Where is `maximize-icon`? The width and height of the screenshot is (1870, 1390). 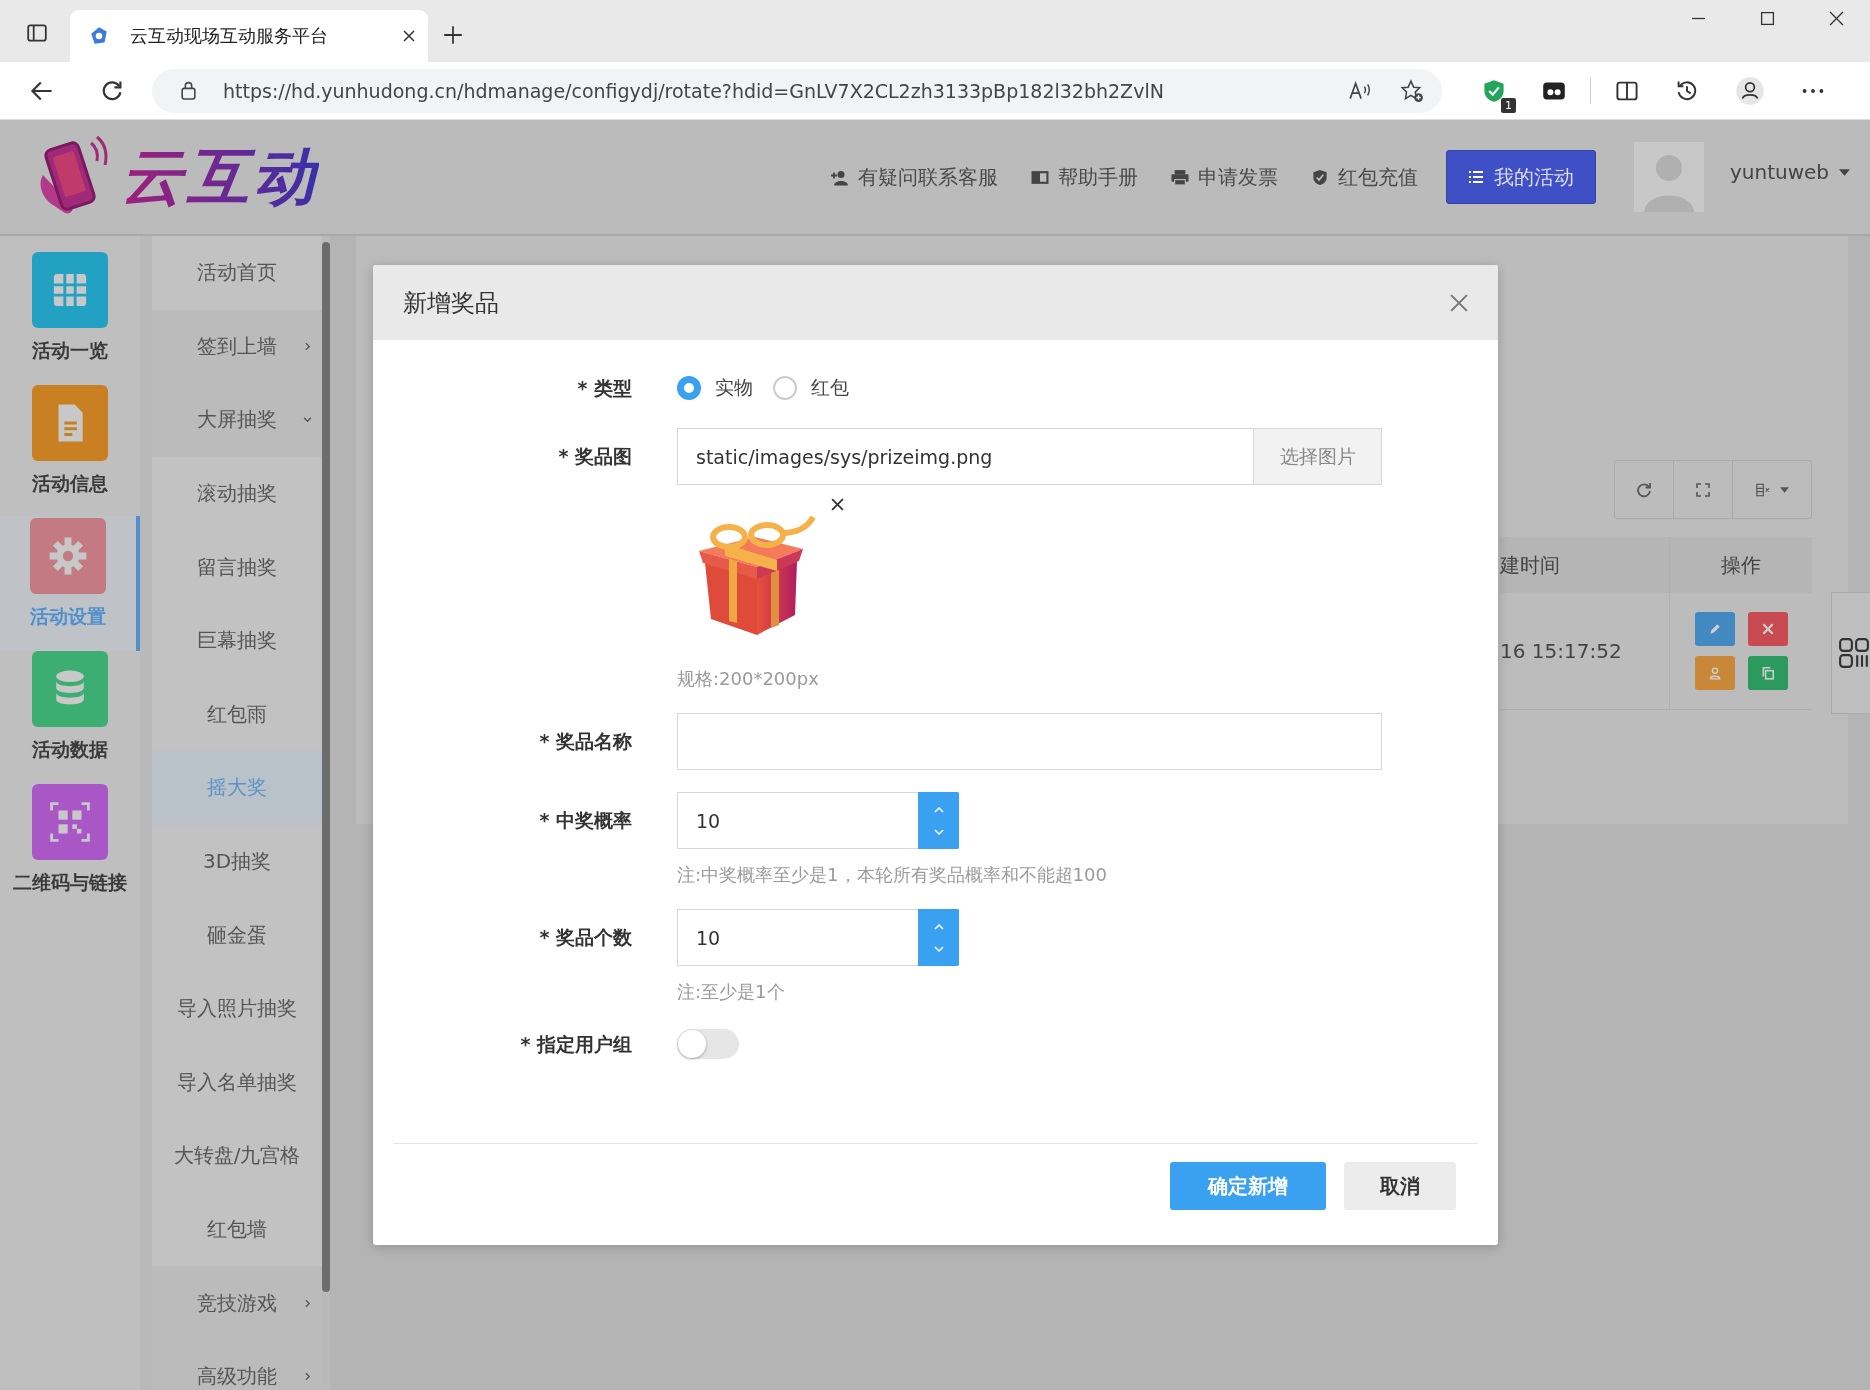 maximize-icon is located at coordinates (1767, 18).